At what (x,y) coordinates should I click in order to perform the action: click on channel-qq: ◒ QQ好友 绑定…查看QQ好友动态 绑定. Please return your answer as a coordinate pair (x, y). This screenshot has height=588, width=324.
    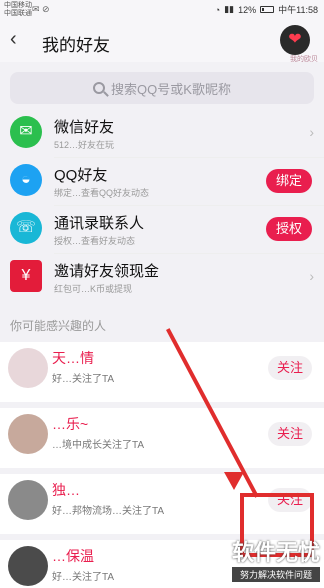
    Looking at the image, I should click on (162, 182).